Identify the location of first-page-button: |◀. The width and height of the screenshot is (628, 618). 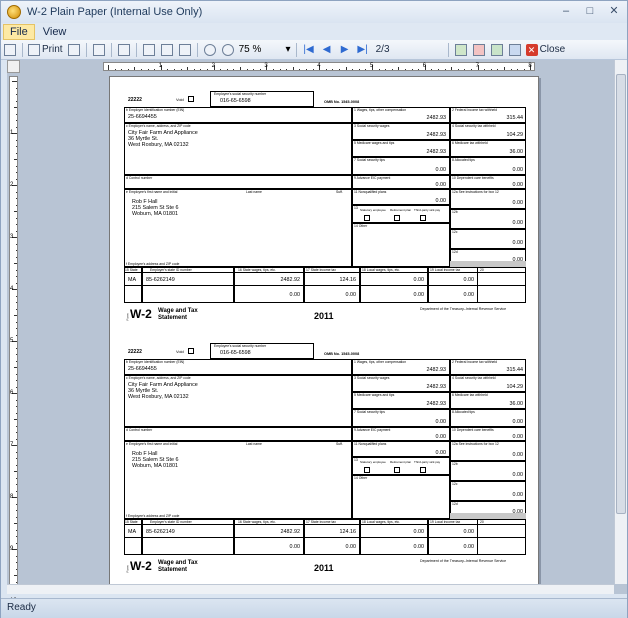
(309, 50).